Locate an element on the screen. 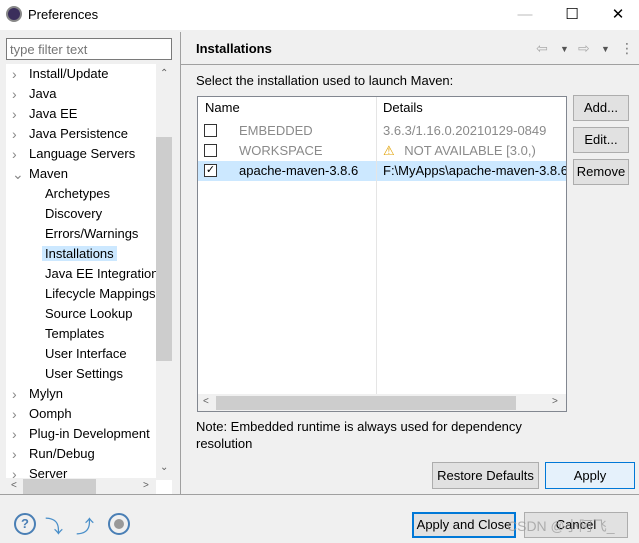  tree-item: › Mylyn is located at coordinates (39, 394).